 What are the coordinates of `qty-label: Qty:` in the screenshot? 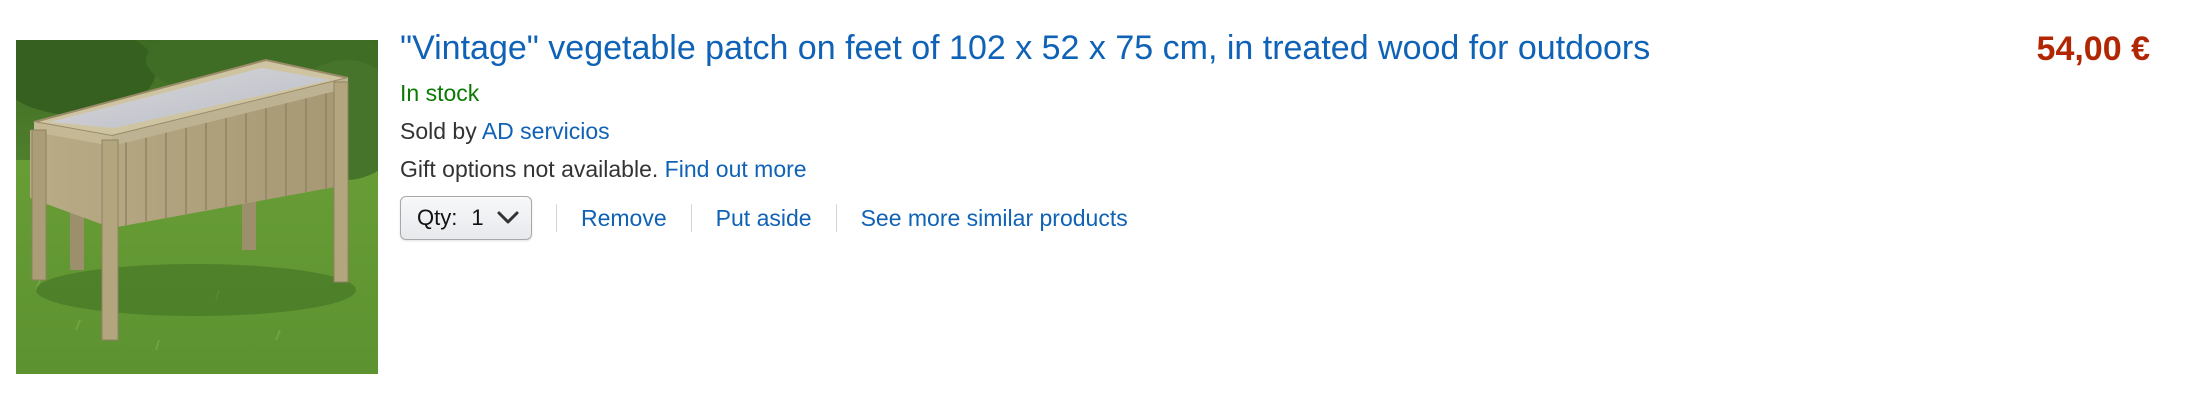 It's located at (437, 217).